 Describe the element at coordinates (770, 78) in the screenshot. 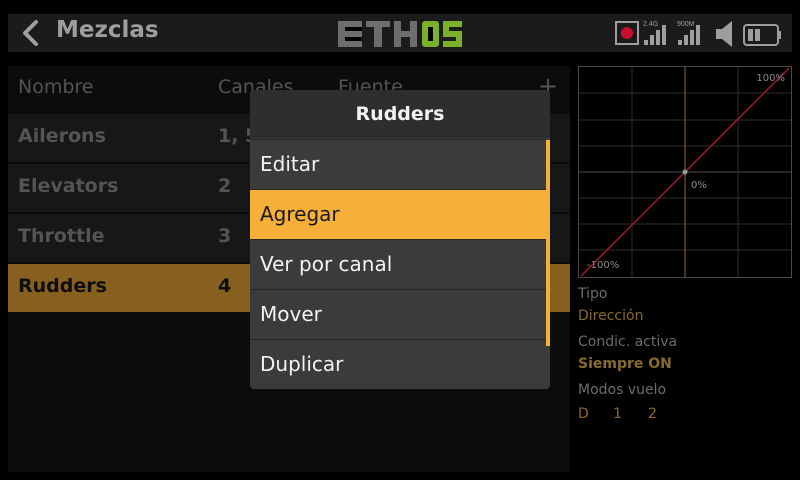

I see `graph-max-label: 100%` at that location.